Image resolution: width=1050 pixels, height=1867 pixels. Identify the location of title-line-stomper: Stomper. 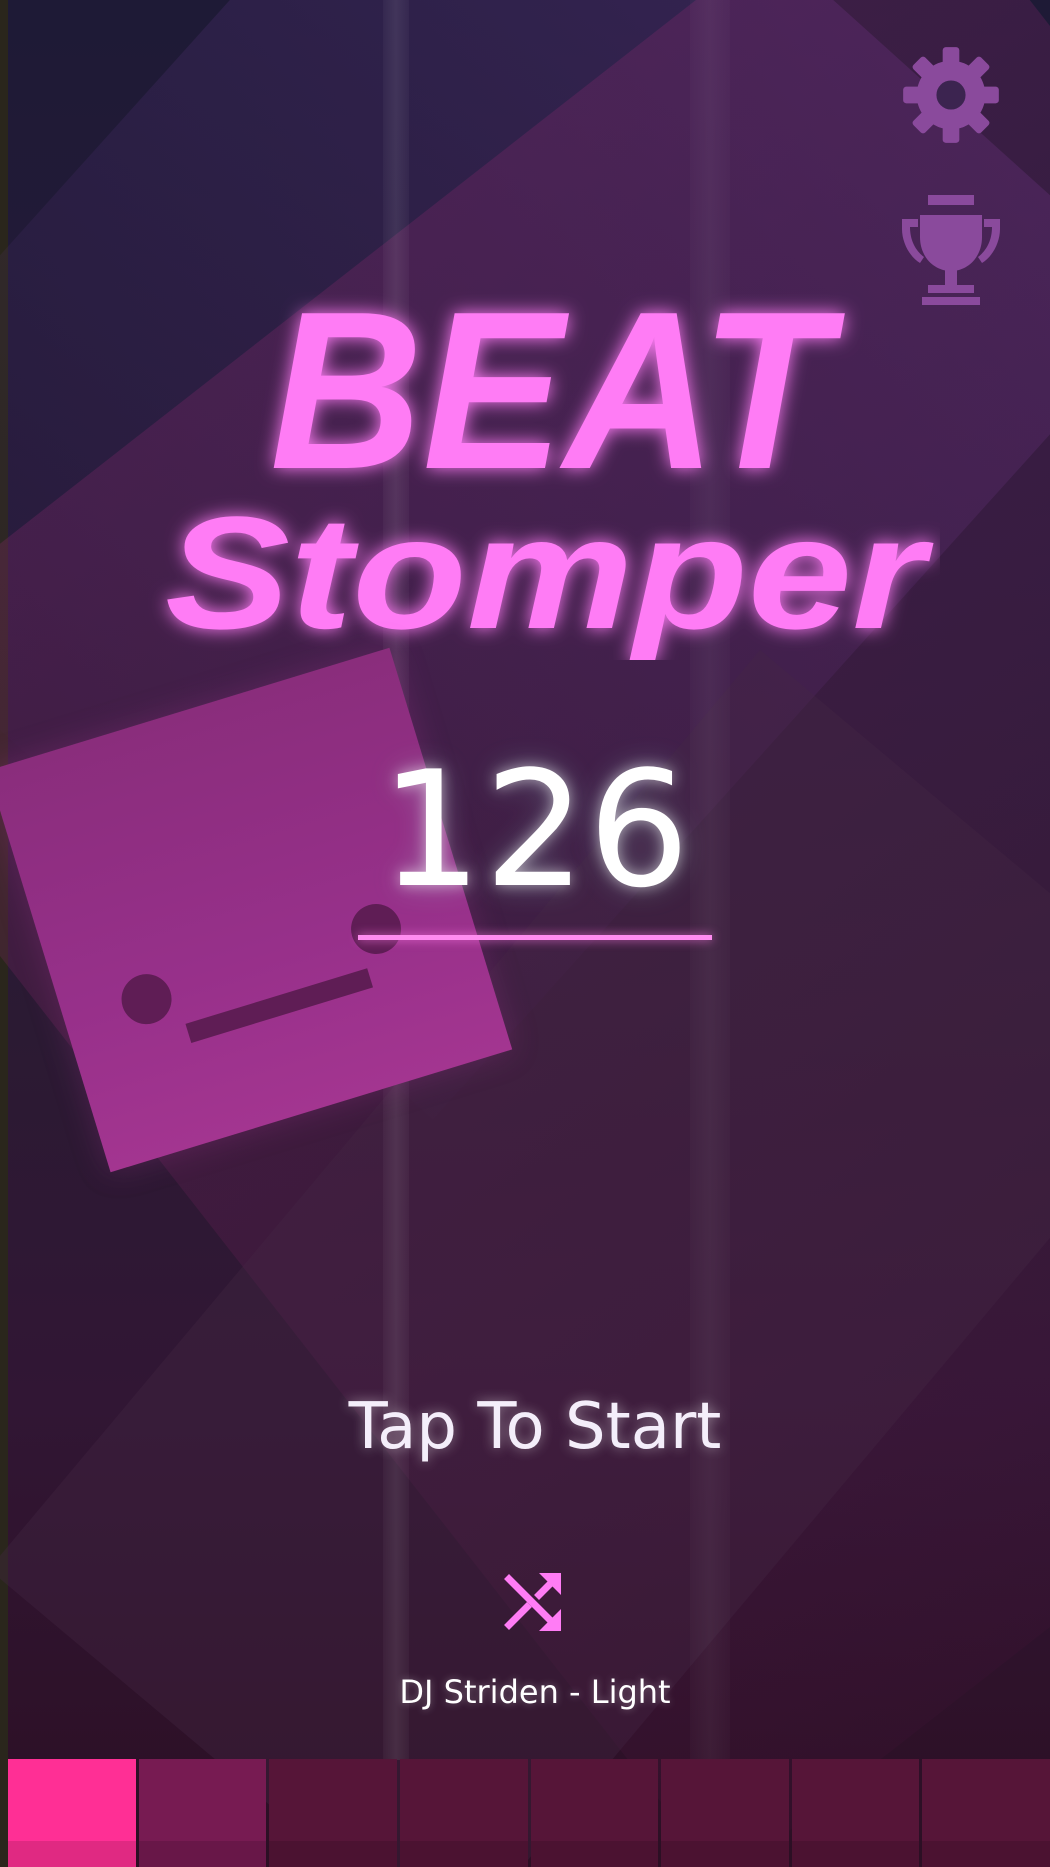
(549, 571).